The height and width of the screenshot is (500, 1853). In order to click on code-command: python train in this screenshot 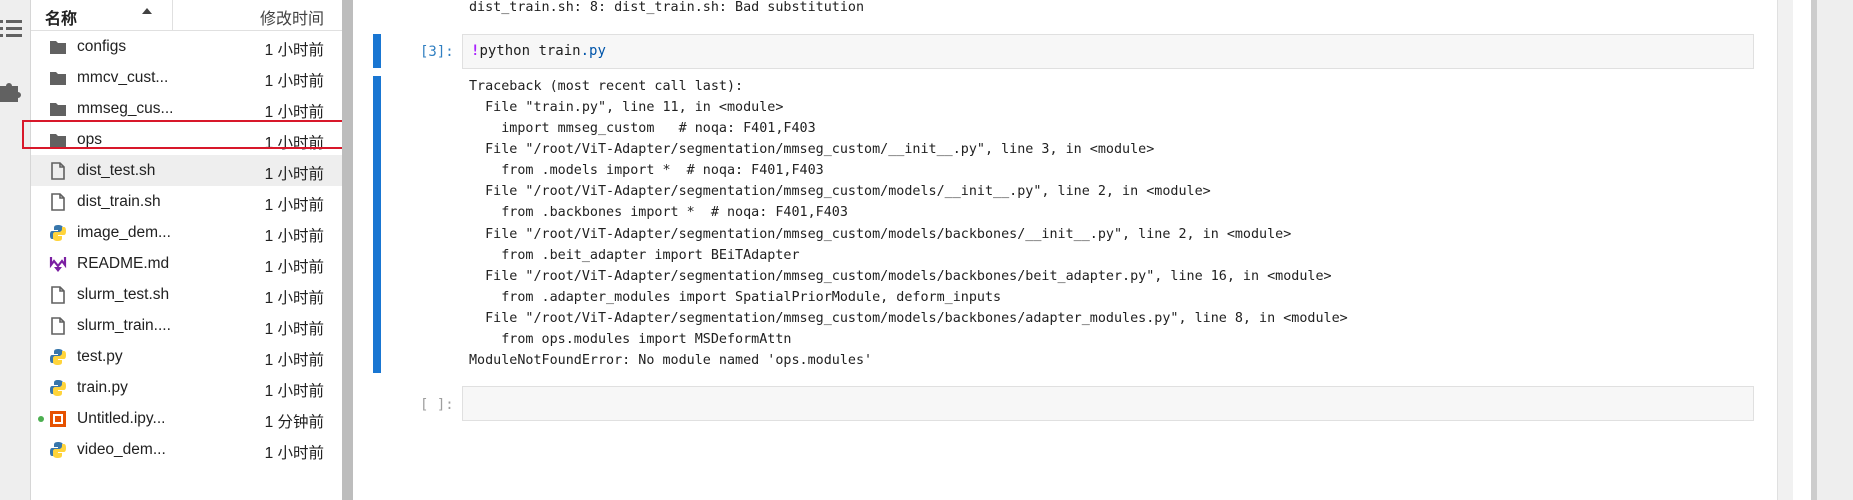, I will do `click(530, 51)`.